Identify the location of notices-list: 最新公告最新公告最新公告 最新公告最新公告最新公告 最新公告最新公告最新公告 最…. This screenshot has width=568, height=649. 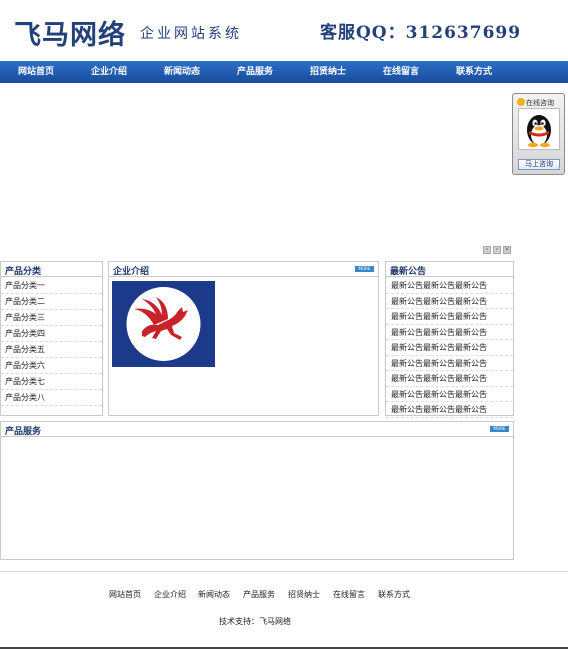
(449, 348).